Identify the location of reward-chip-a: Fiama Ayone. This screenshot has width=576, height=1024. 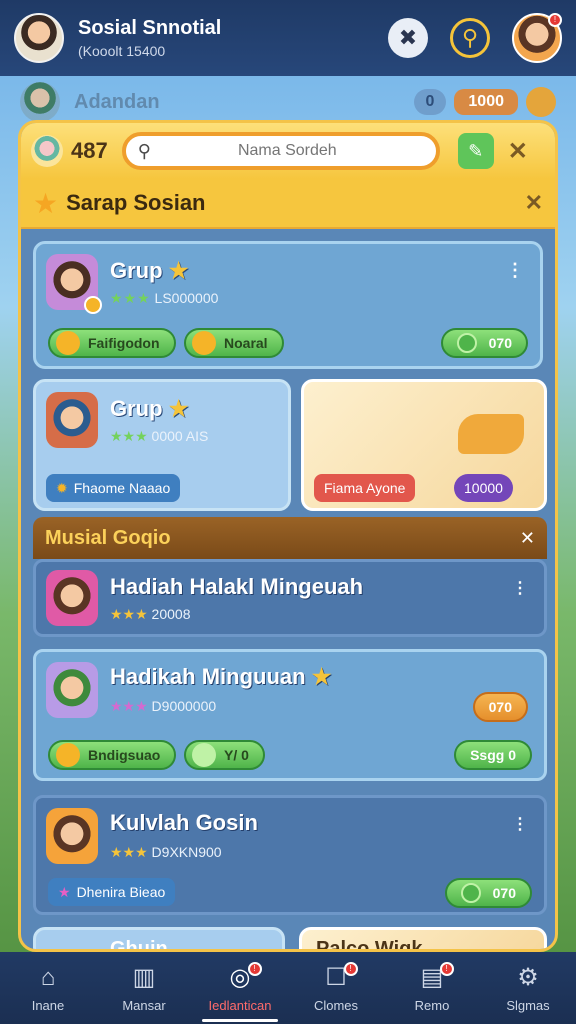
(365, 488).